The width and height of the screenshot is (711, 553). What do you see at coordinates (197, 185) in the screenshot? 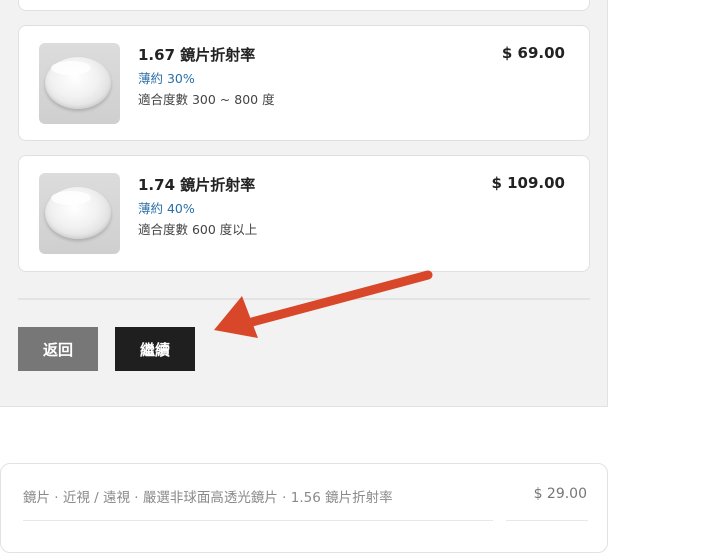
I see `lens-option-title: 1.74 鏡片折射率` at bounding box center [197, 185].